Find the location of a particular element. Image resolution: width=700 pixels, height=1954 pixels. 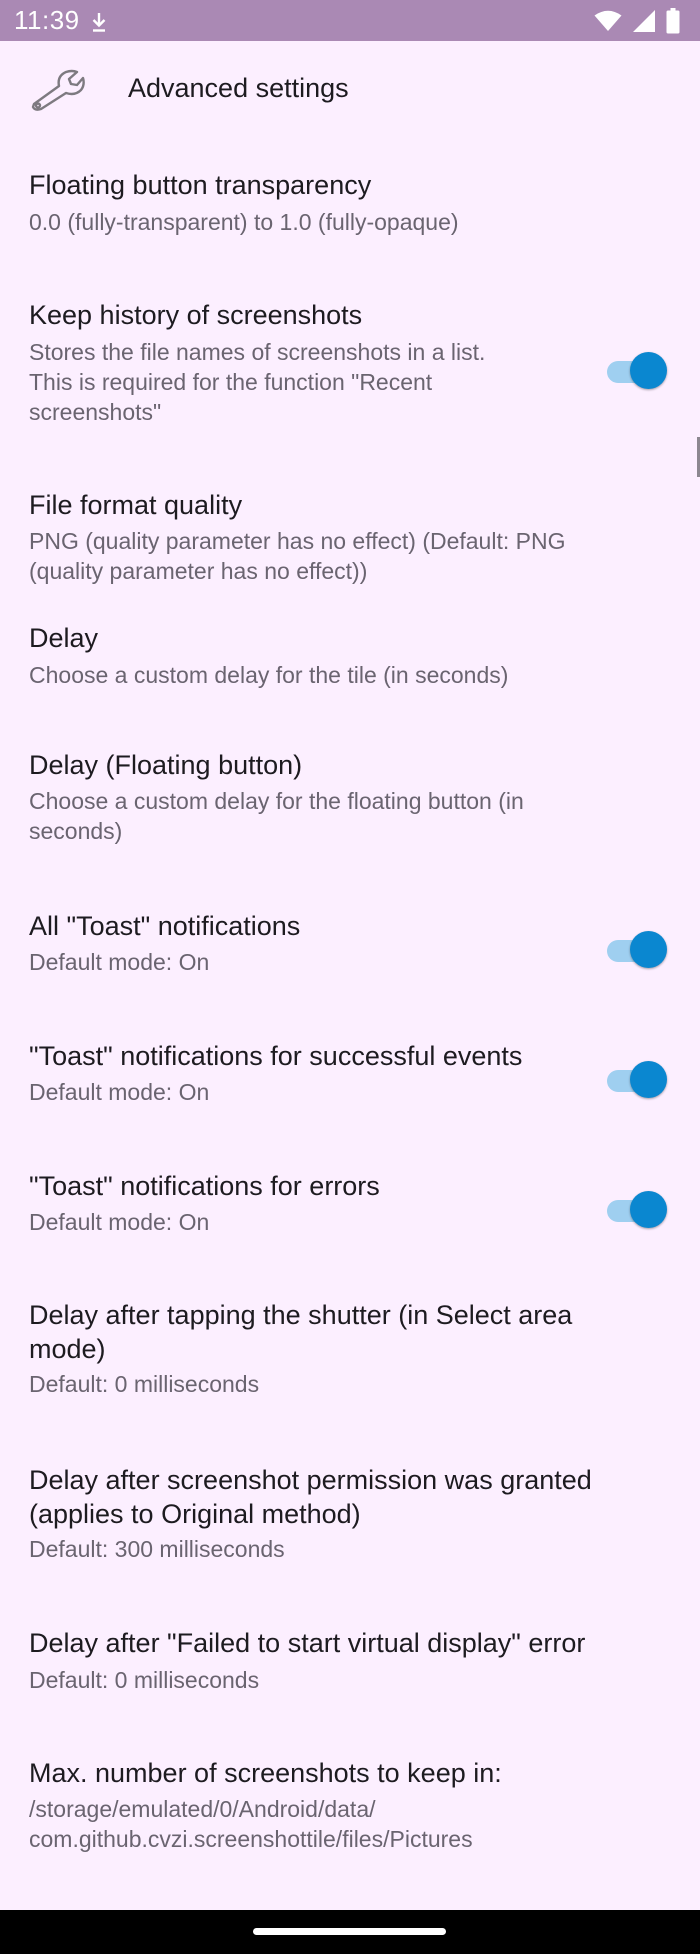

keep-history-toggle is located at coordinates (638, 371).